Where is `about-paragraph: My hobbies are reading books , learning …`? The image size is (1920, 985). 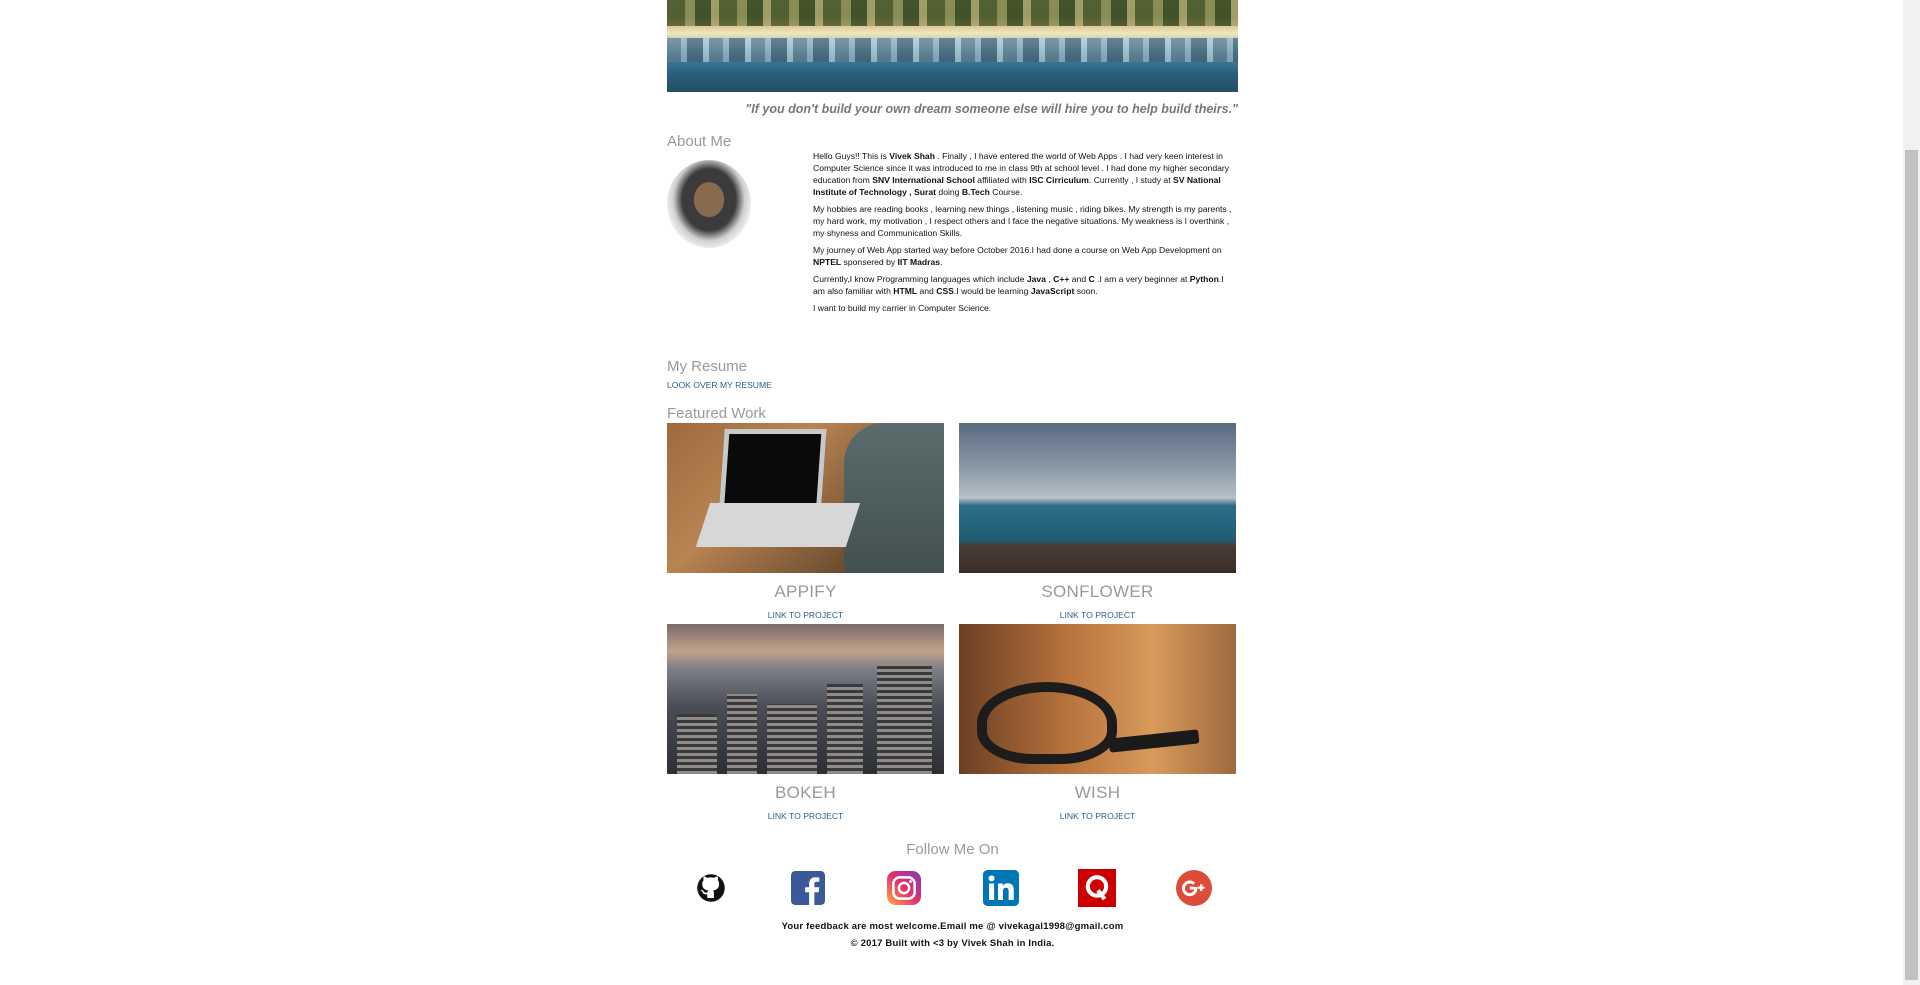 about-paragraph: My hobbies are reading books , learning … is located at coordinates (1025, 221).